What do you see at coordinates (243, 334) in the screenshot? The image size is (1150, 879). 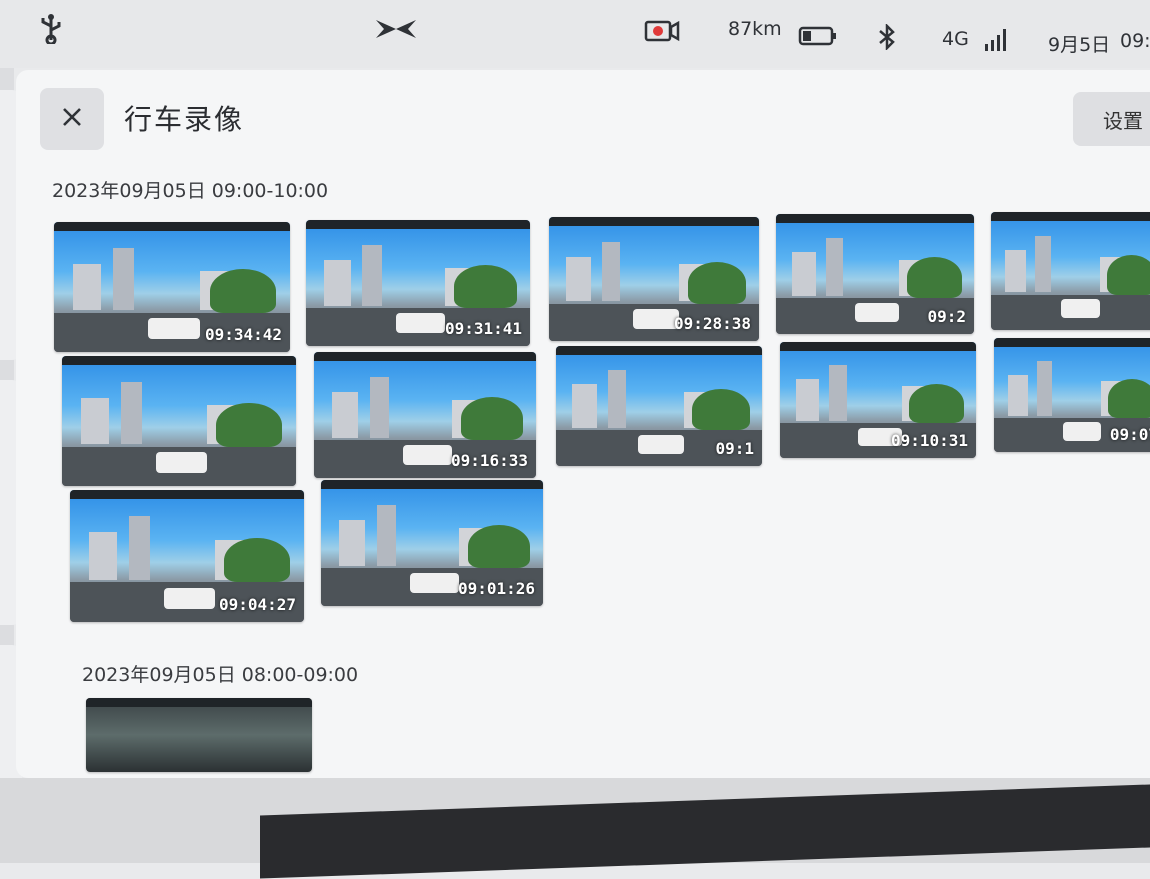 I see `thumbnail-timestamp: 09:34:42` at bounding box center [243, 334].